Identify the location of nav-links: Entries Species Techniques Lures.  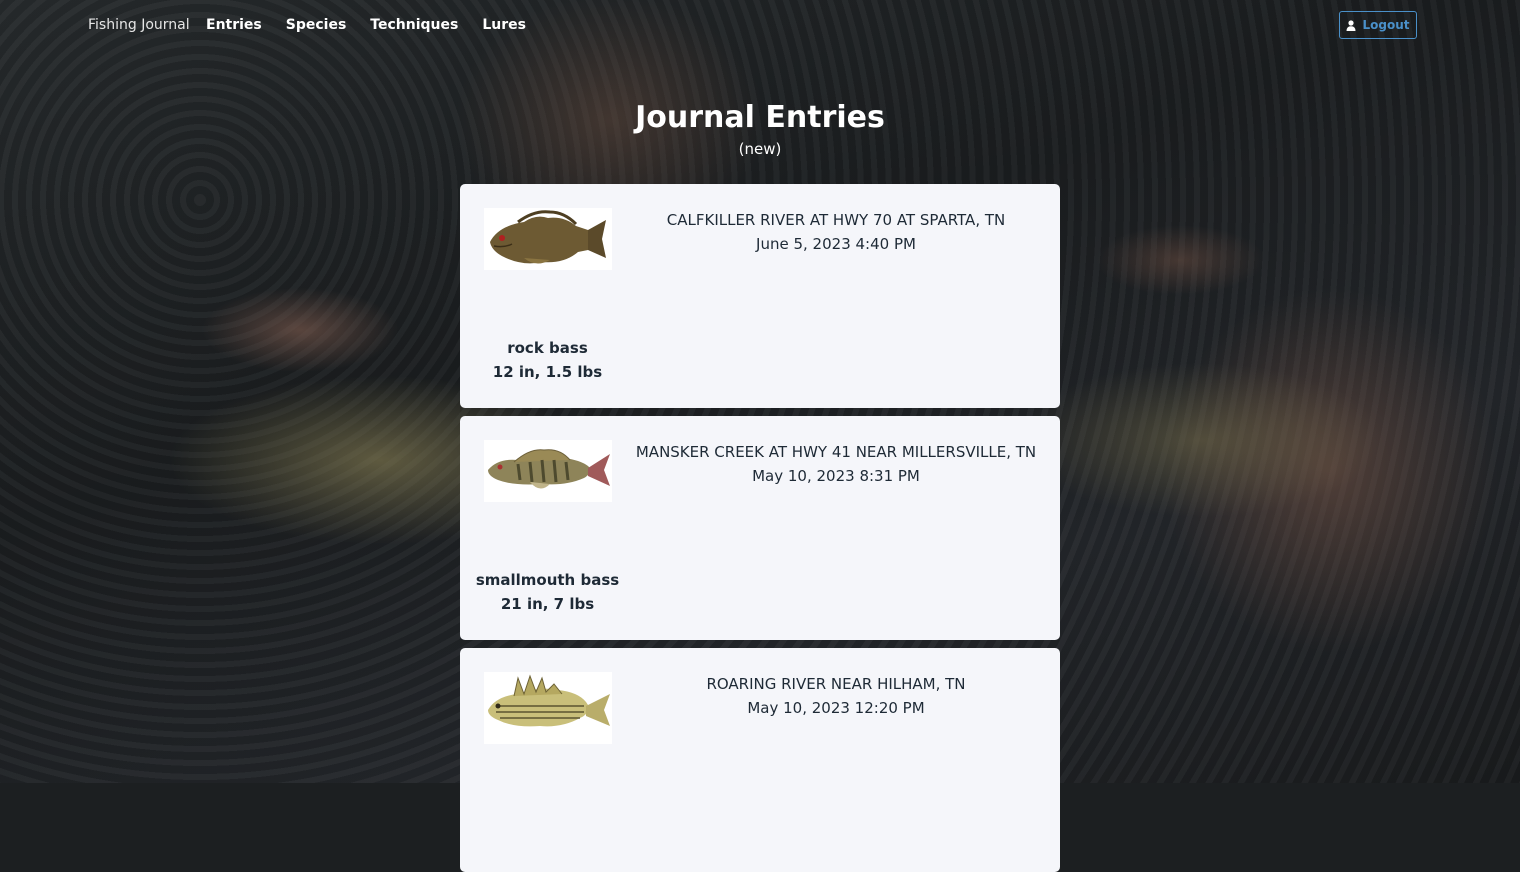
(366, 25).